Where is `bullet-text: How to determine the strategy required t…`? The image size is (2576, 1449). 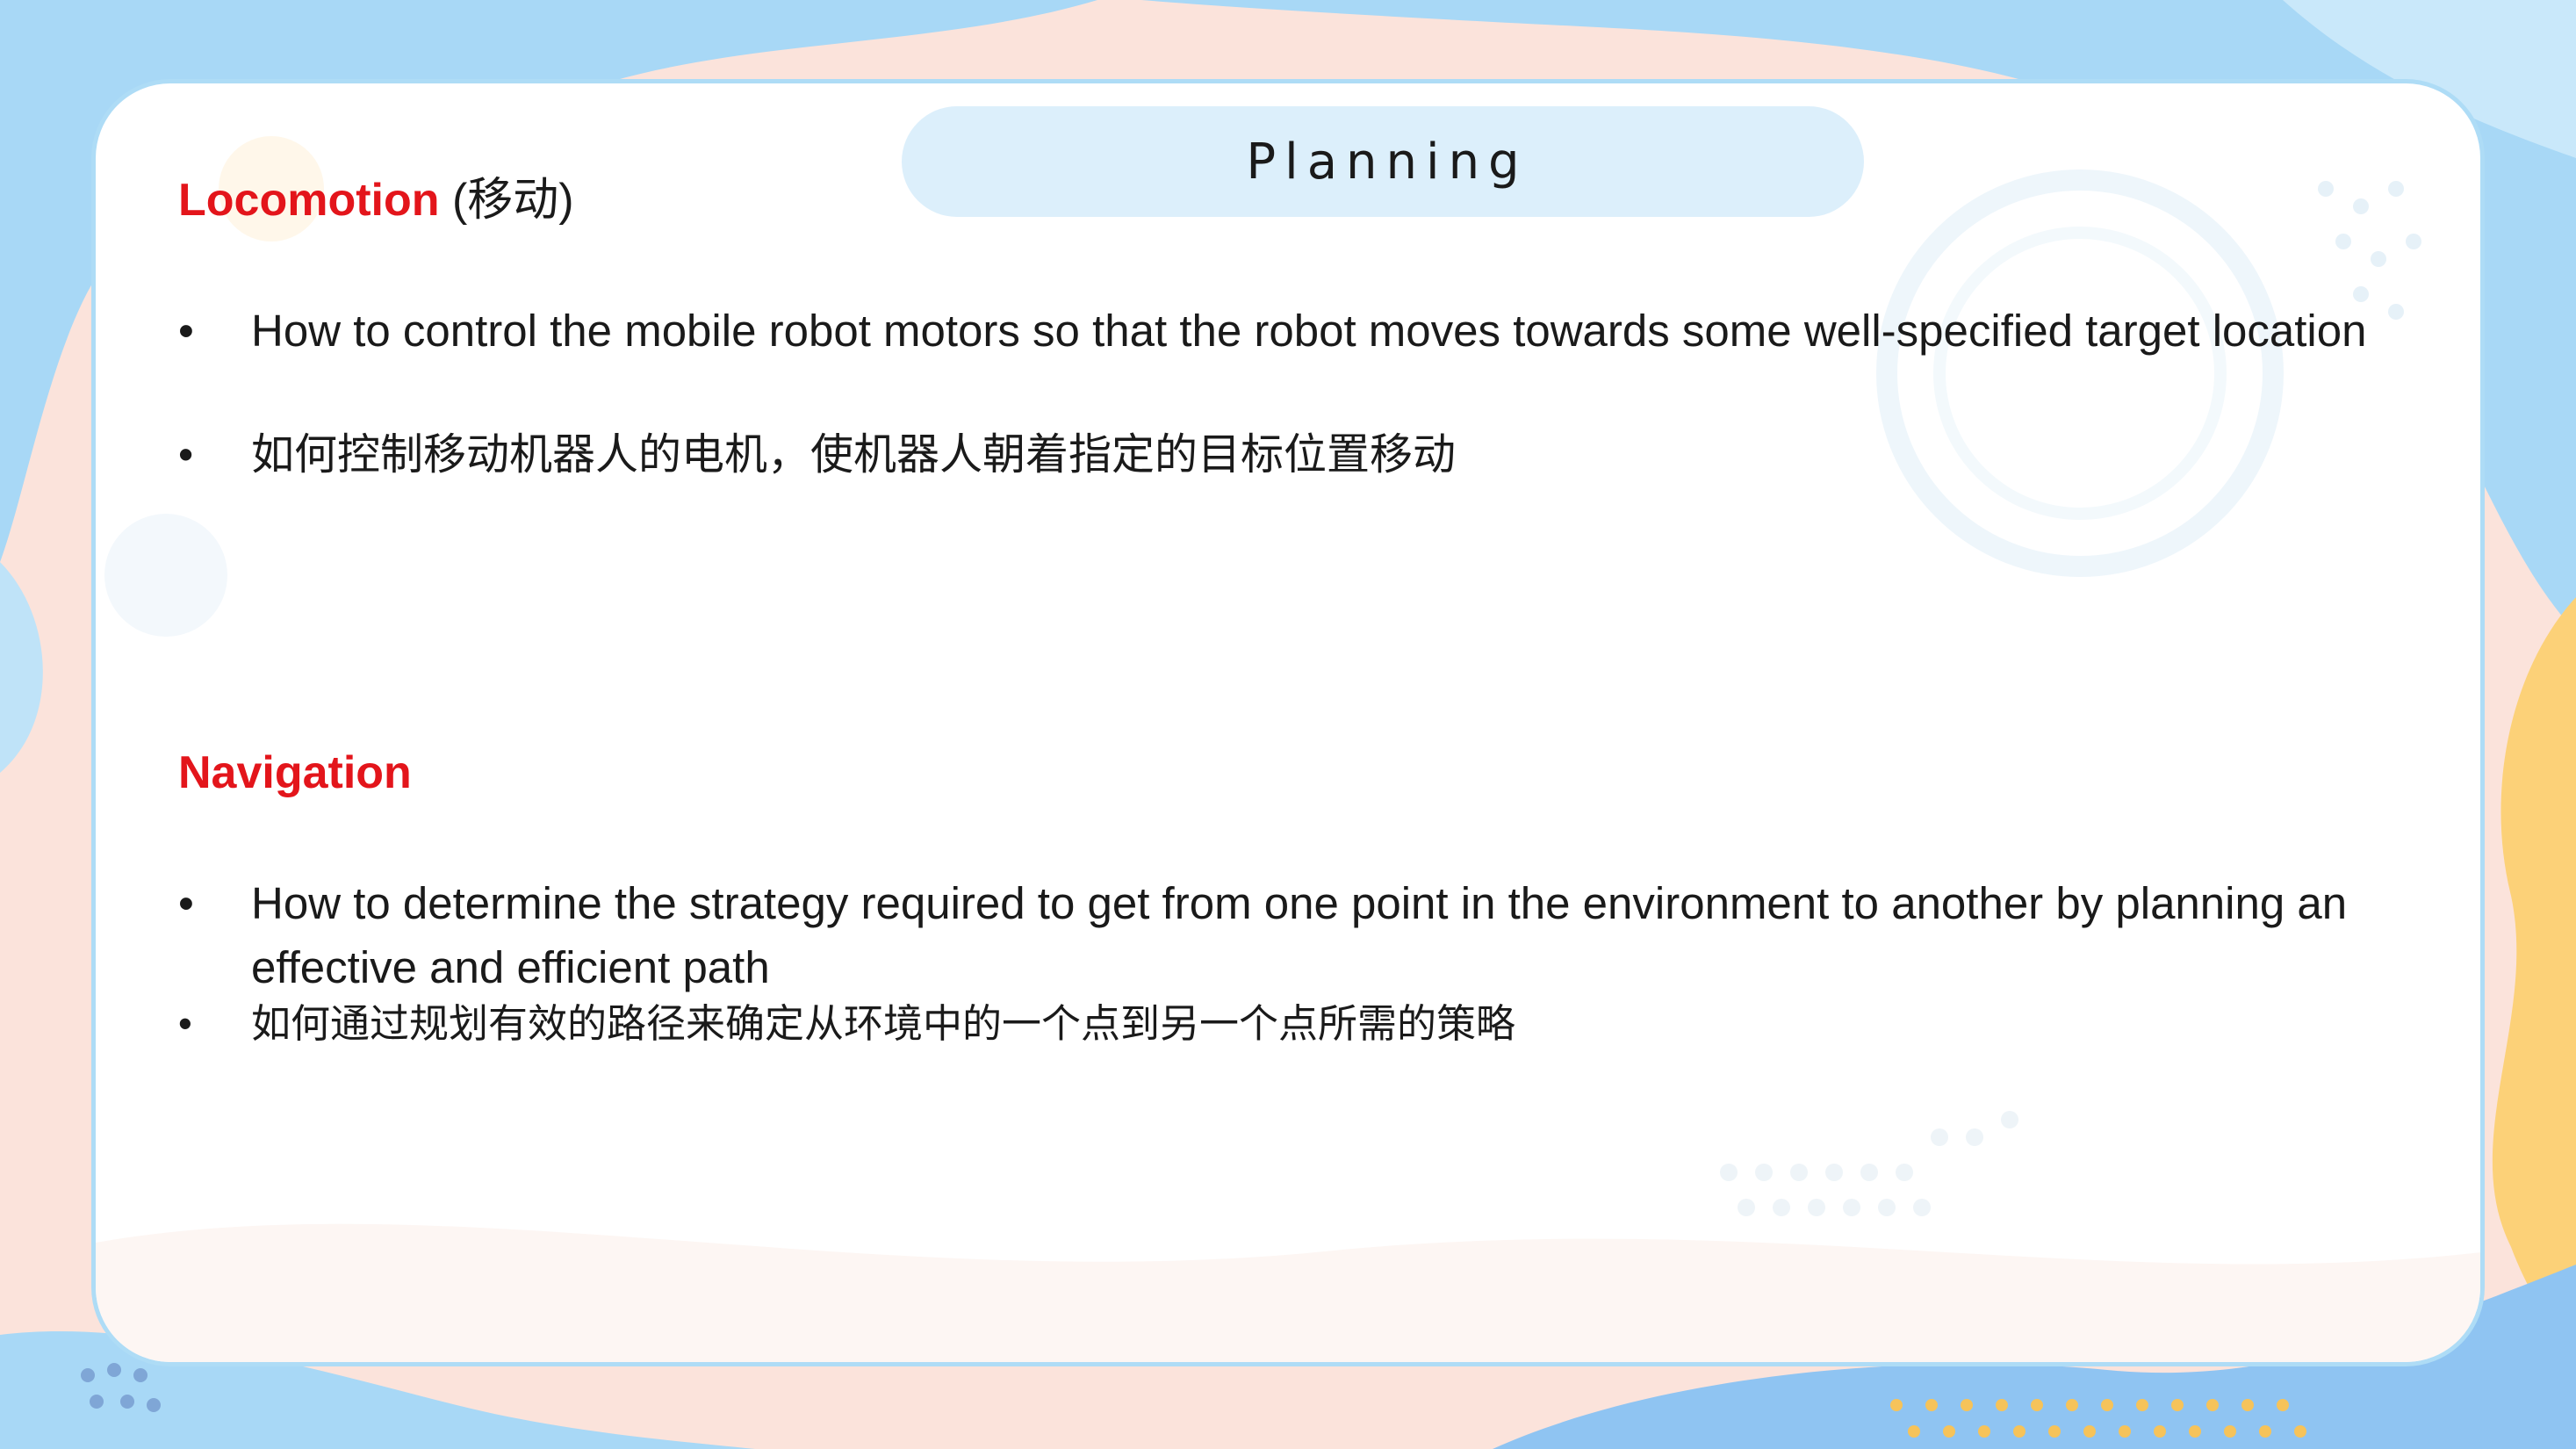 bullet-text: How to determine the strategy required t… is located at coordinates (1299, 935).